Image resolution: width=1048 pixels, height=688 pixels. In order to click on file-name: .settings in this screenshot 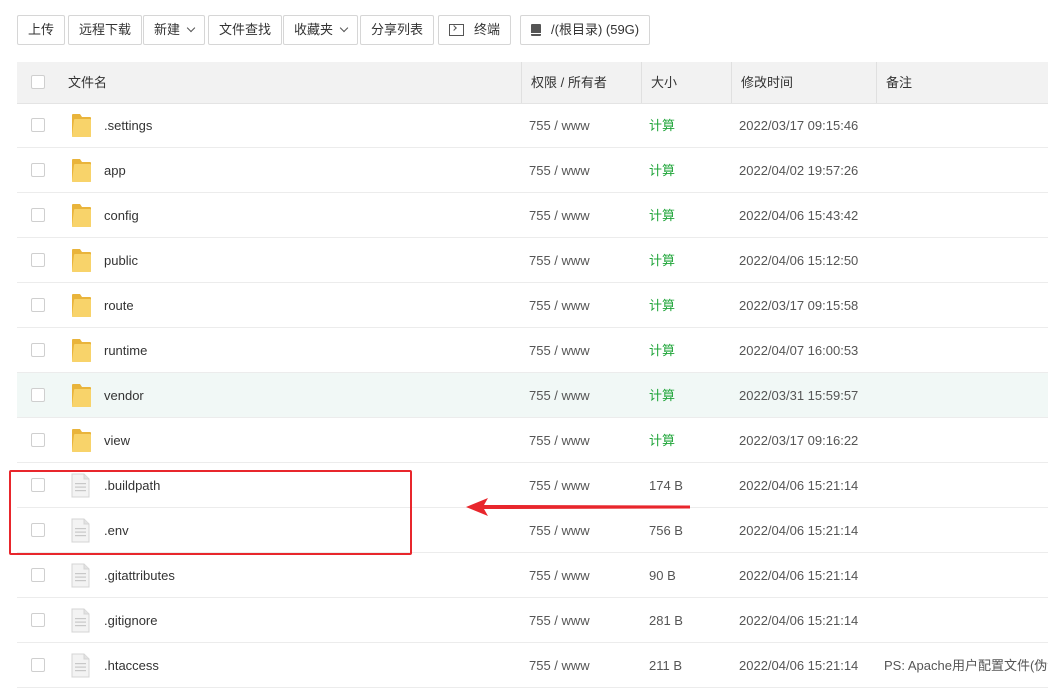, I will do `click(128, 125)`.